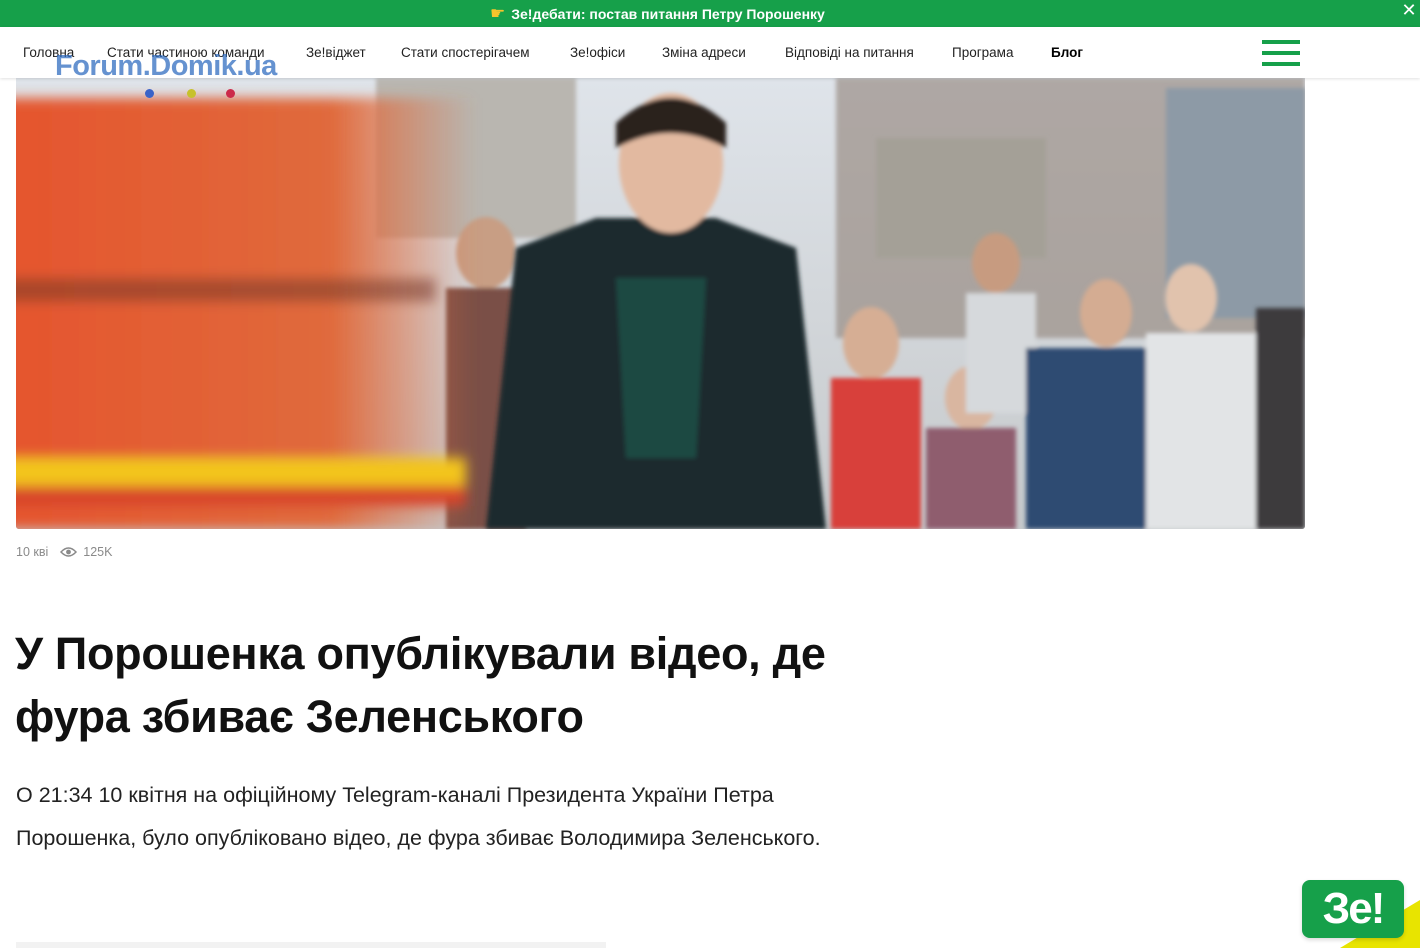 Image resolution: width=1420 pixels, height=948 pixels. Describe the element at coordinates (98, 552) in the screenshot. I see `article-views: 125K` at that location.